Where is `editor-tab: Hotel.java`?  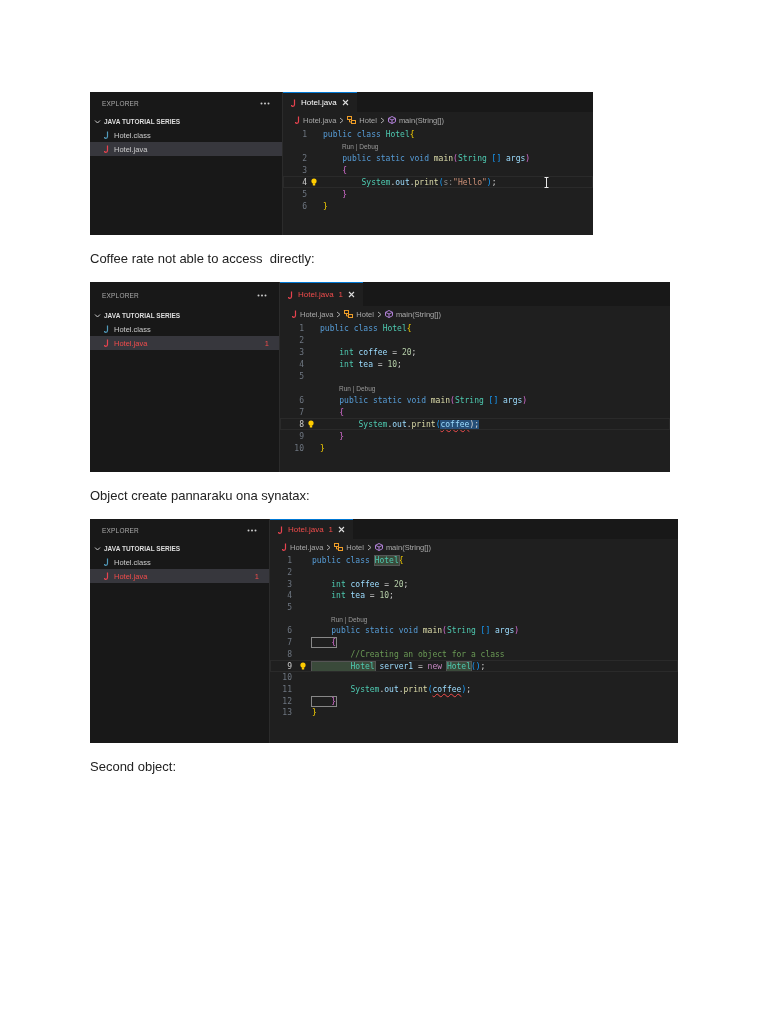
editor-tab: Hotel.java is located at coordinates (320, 102).